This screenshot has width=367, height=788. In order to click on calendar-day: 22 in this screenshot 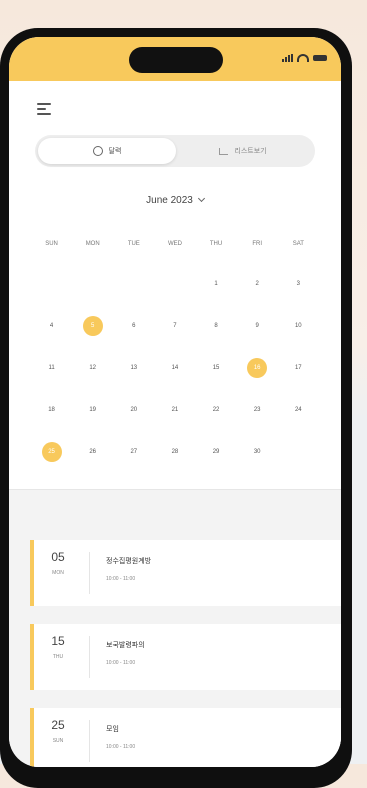, I will do `click(216, 410)`.